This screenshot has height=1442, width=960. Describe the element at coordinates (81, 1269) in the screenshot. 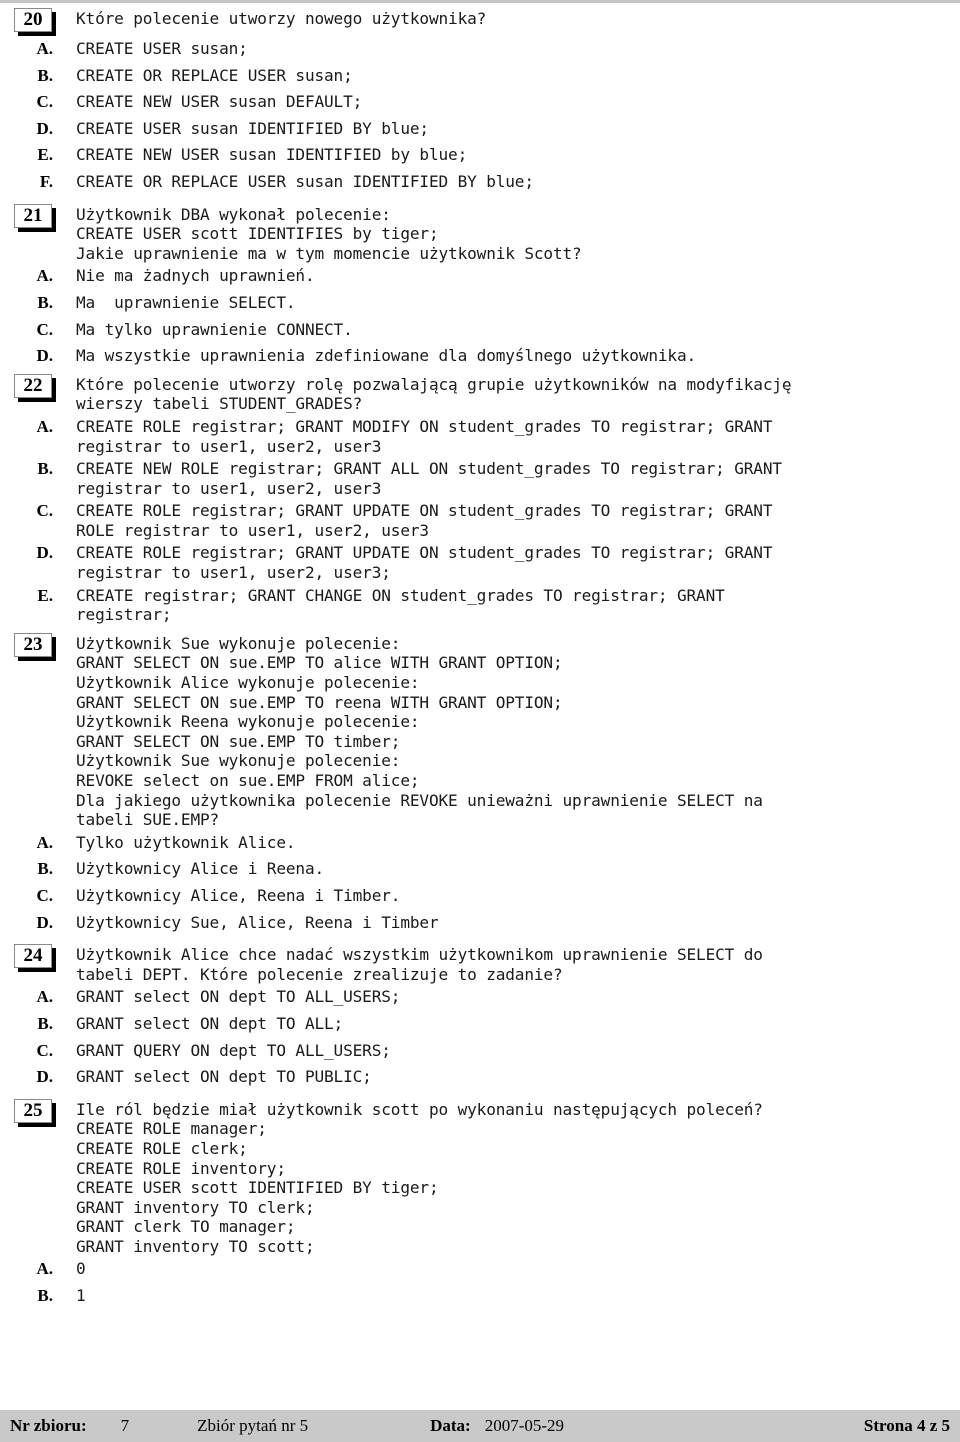

I see `option-text: 0` at that location.